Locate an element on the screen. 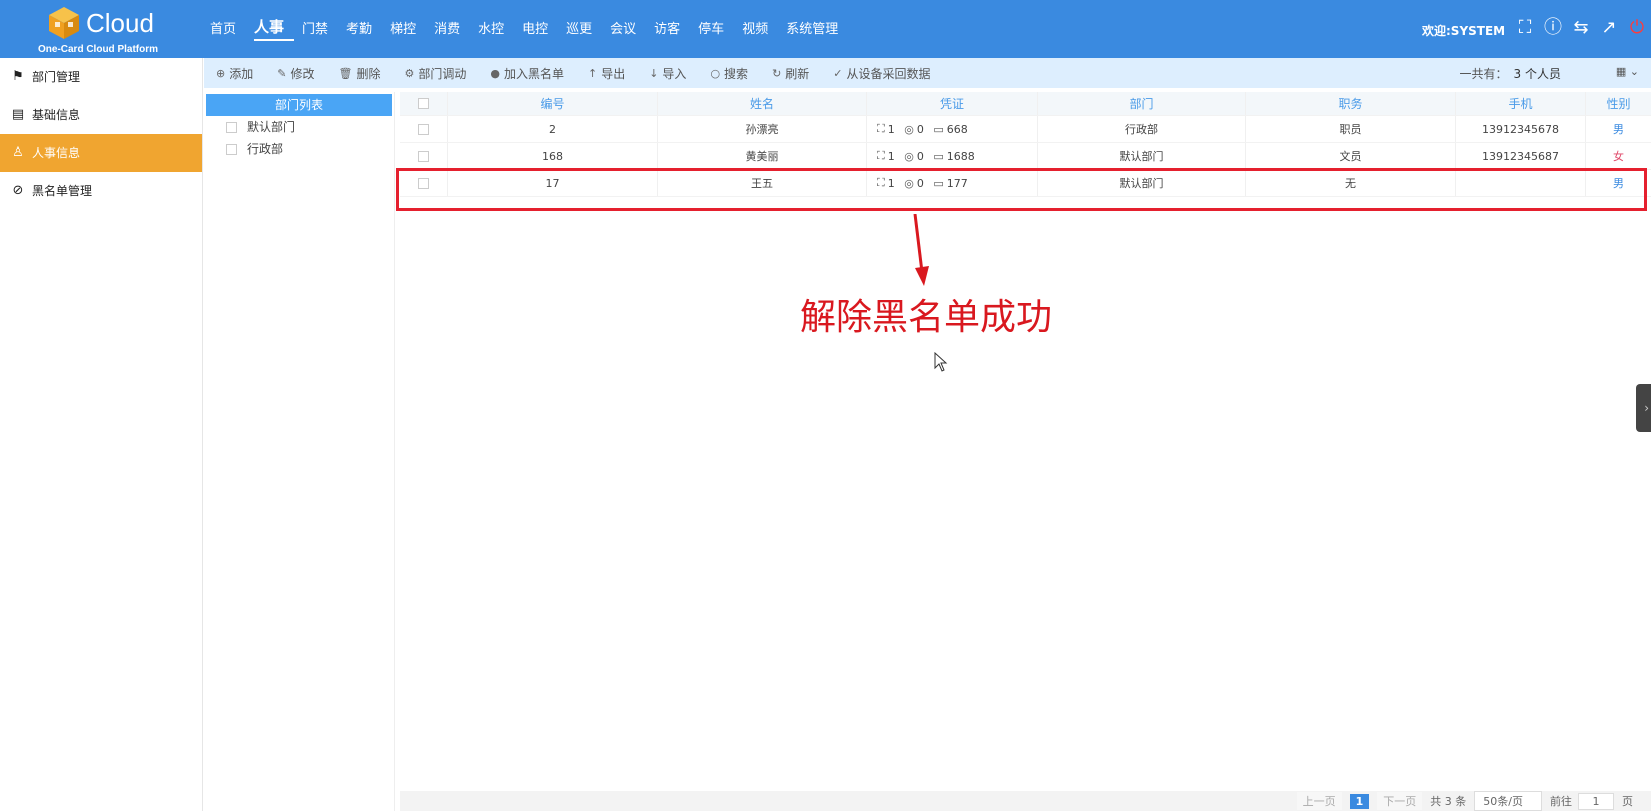  toolbar-button-icon: ⚙ is located at coordinates (409, 73).